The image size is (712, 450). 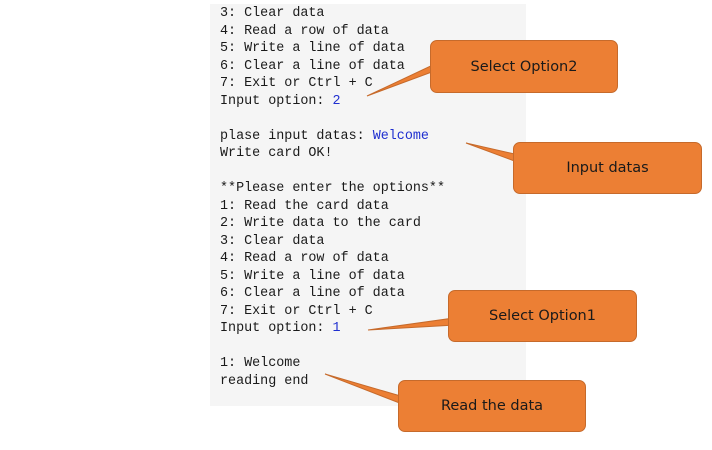 I want to click on callout-select-option1: Select Option1, so click(x=542, y=316).